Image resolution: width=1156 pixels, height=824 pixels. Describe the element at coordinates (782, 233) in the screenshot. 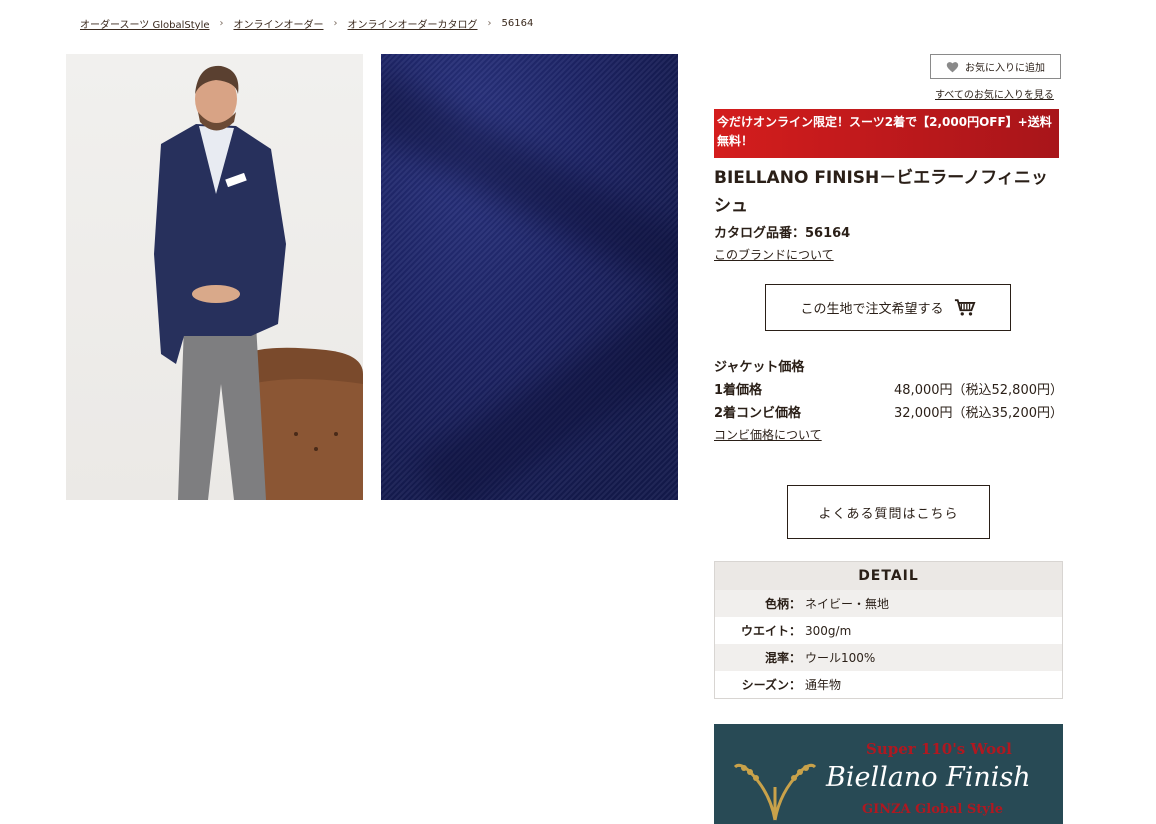

I see `catalog-number: カタログ品番：56164` at that location.